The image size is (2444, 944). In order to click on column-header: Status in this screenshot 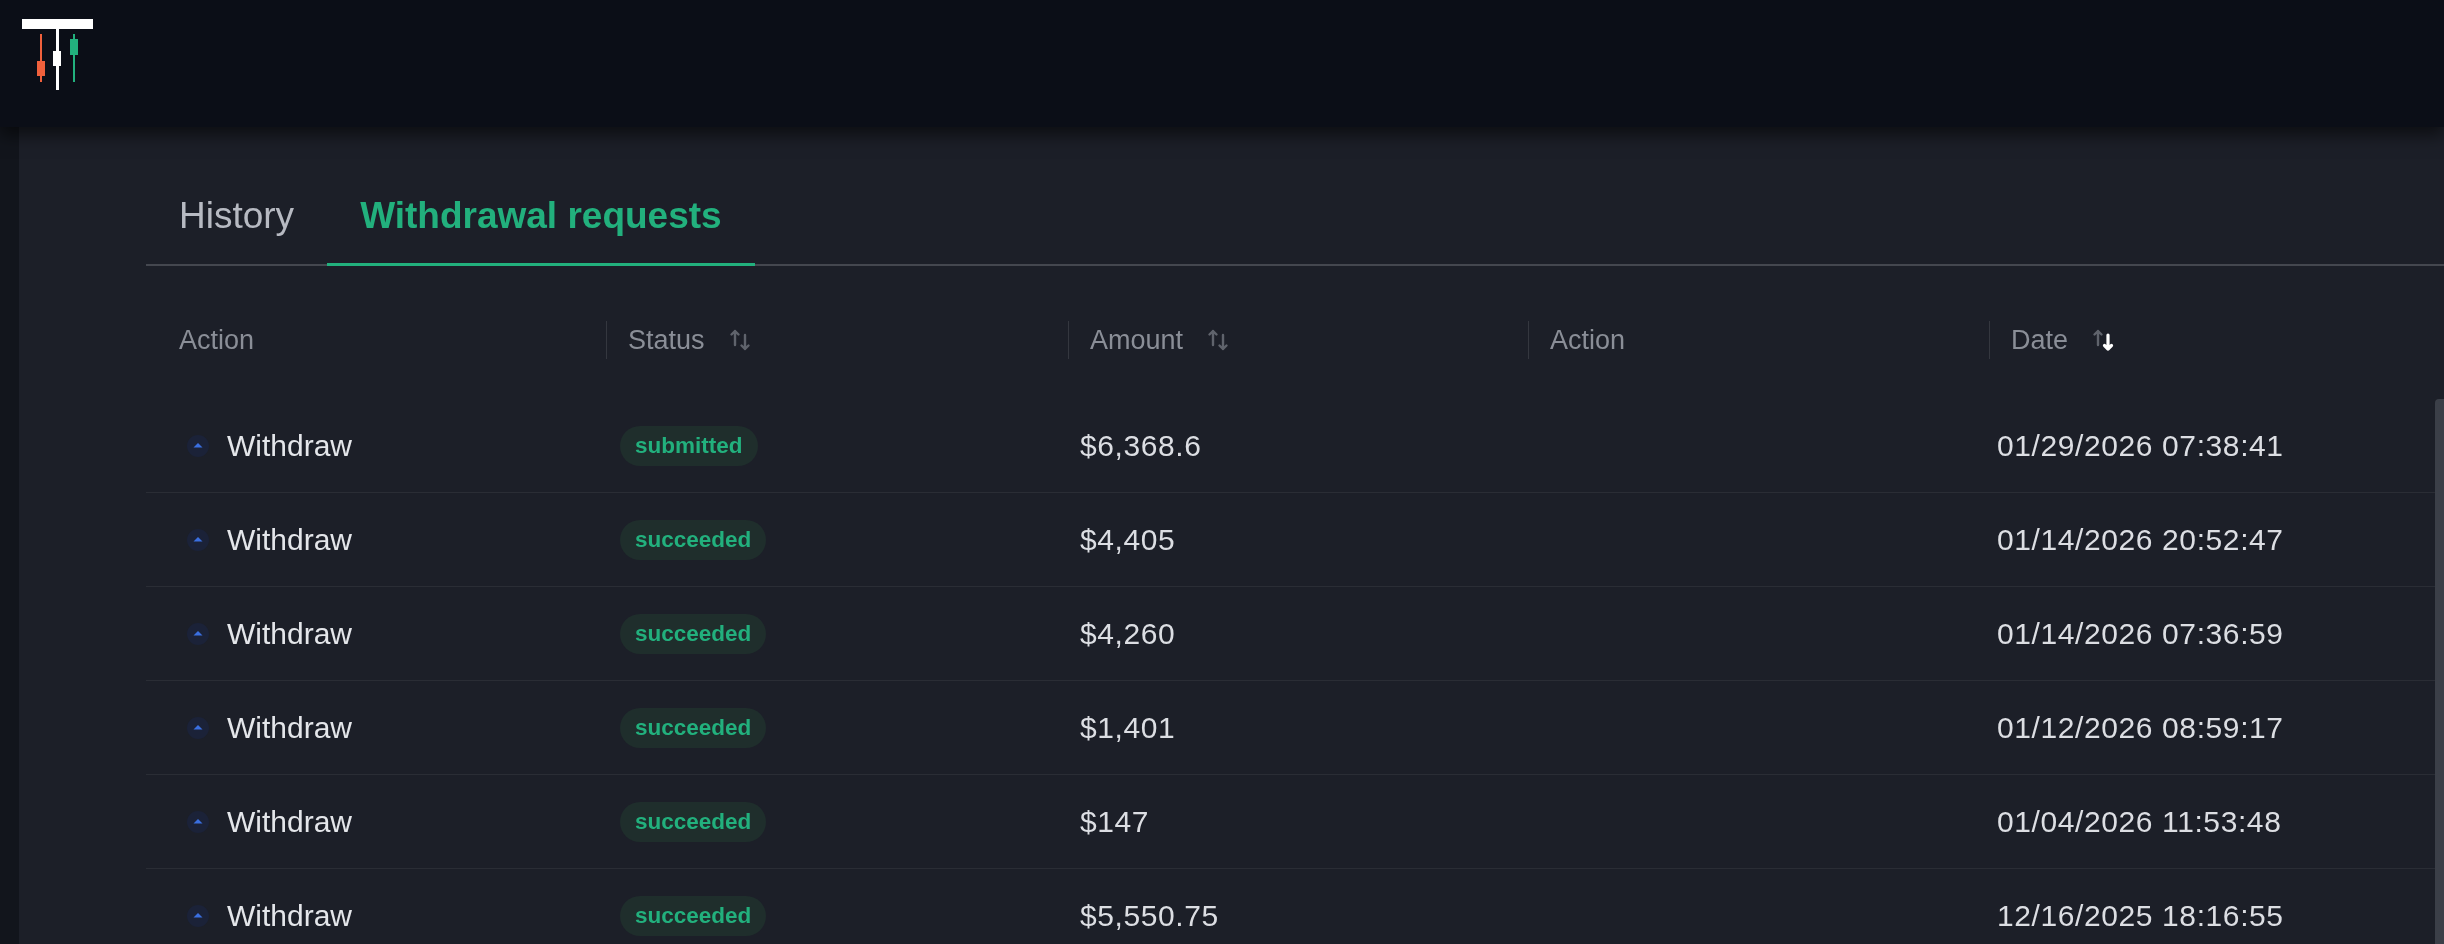, I will do `click(666, 340)`.